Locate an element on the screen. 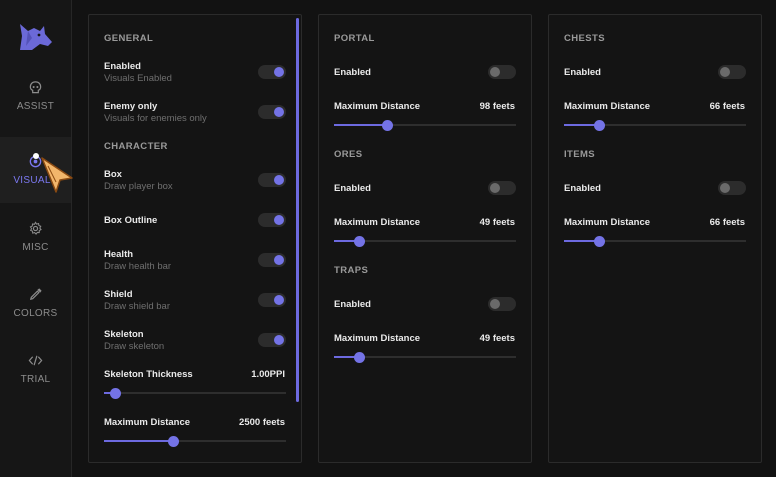  scrollbar is located at coordinates (297, 210).